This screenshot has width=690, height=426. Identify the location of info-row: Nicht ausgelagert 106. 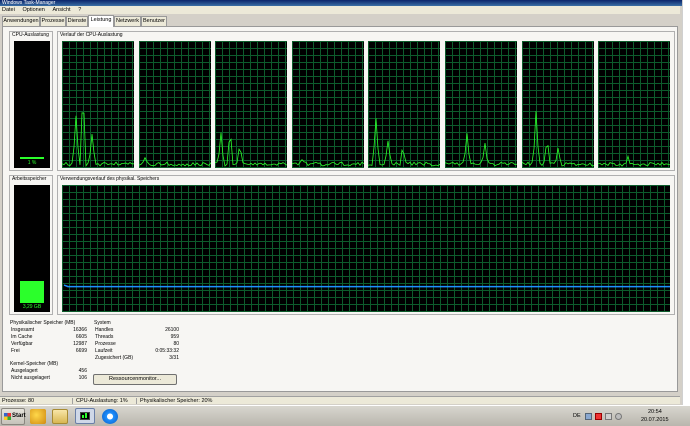
(49, 378).